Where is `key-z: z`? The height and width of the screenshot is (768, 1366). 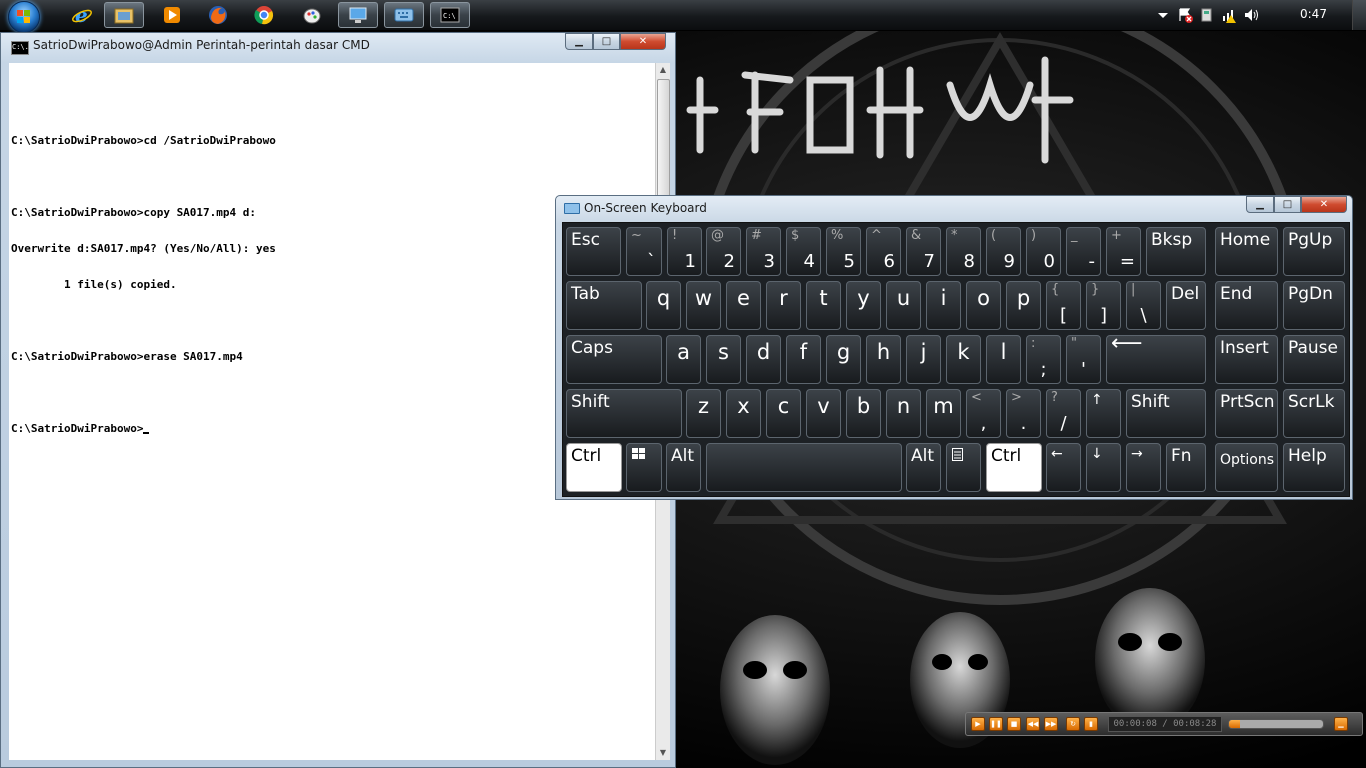 key-z: z is located at coordinates (703, 413).